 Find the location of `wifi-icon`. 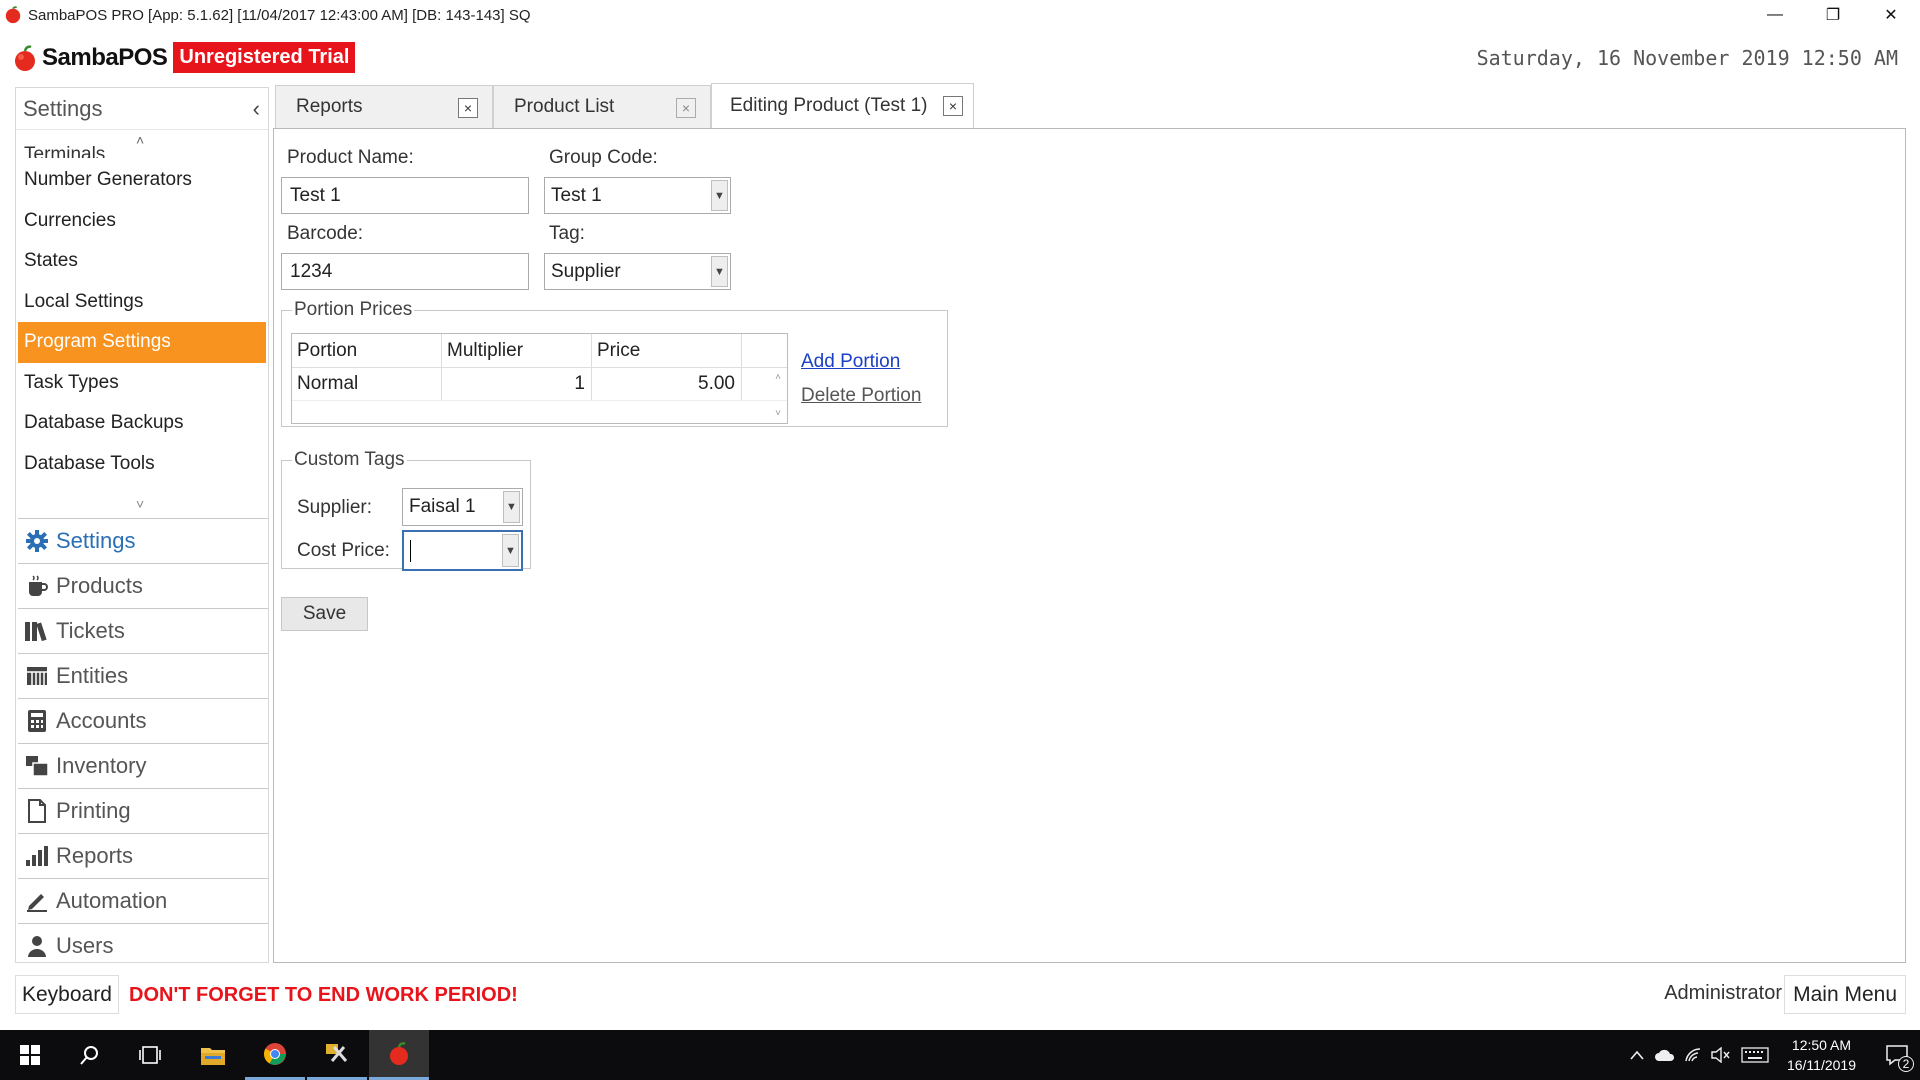

wifi-icon is located at coordinates (1693, 1055).